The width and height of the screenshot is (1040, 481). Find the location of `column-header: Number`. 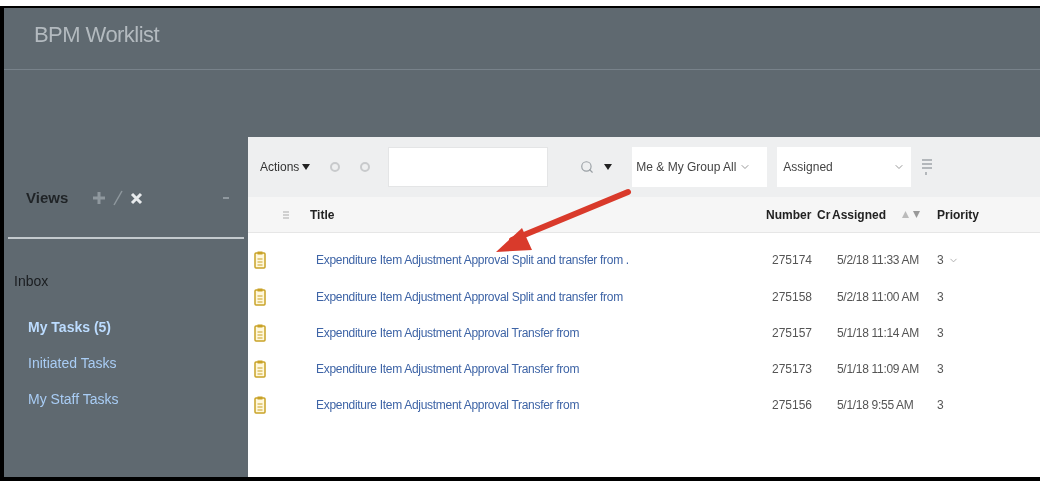

column-header: Number is located at coordinates (791, 214).